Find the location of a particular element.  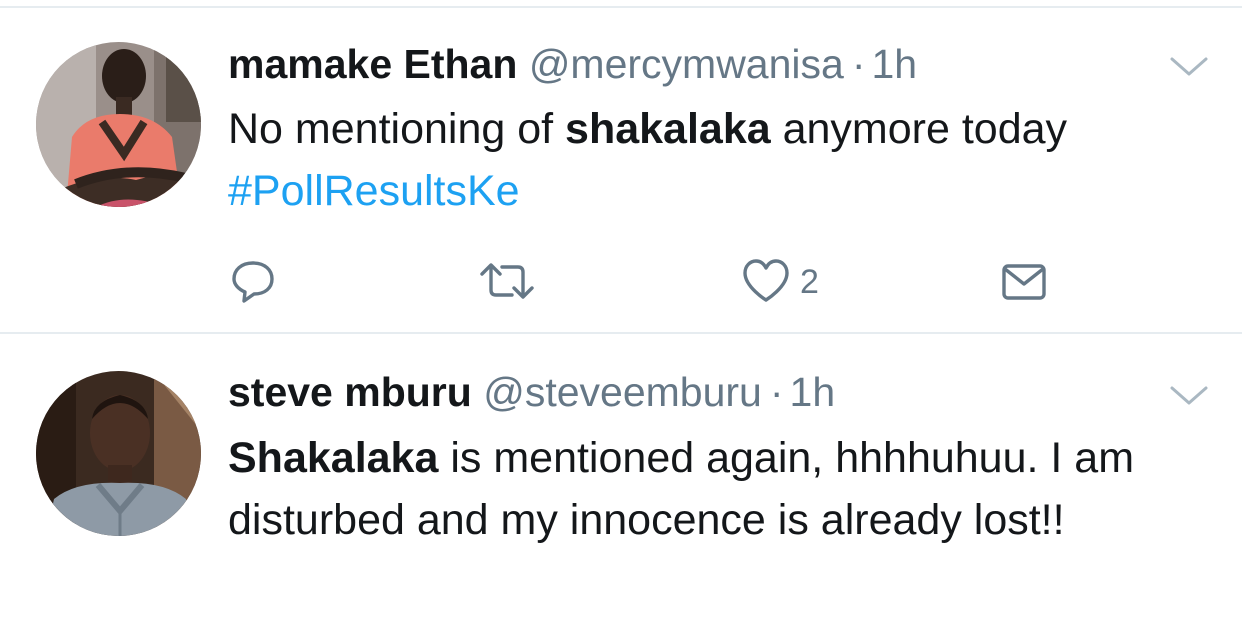

avatar-man-image is located at coordinates (118, 453).